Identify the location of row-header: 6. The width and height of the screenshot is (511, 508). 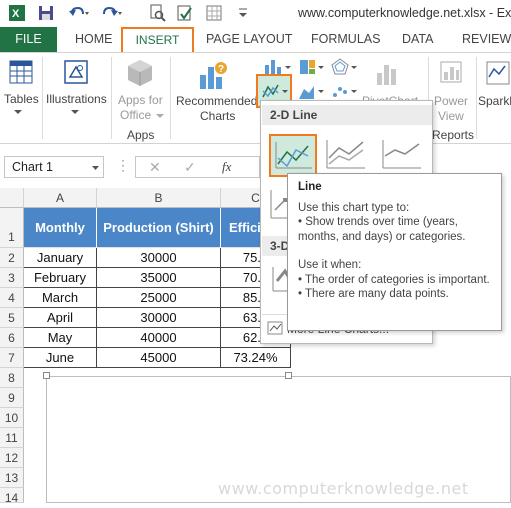
(12, 338).